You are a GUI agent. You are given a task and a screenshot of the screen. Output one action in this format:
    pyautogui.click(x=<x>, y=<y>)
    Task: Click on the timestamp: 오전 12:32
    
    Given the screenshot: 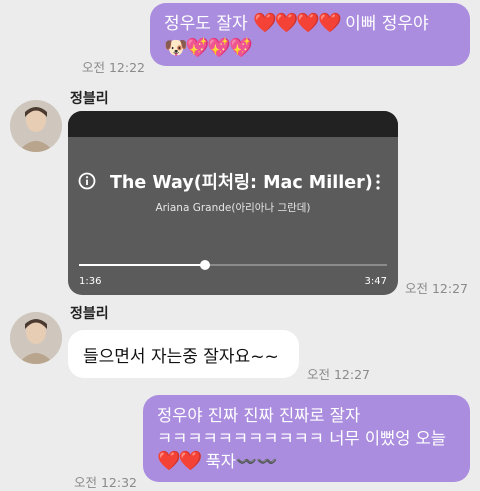 What is the action you would take?
    pyautogui.click(x=105, y=482)
    